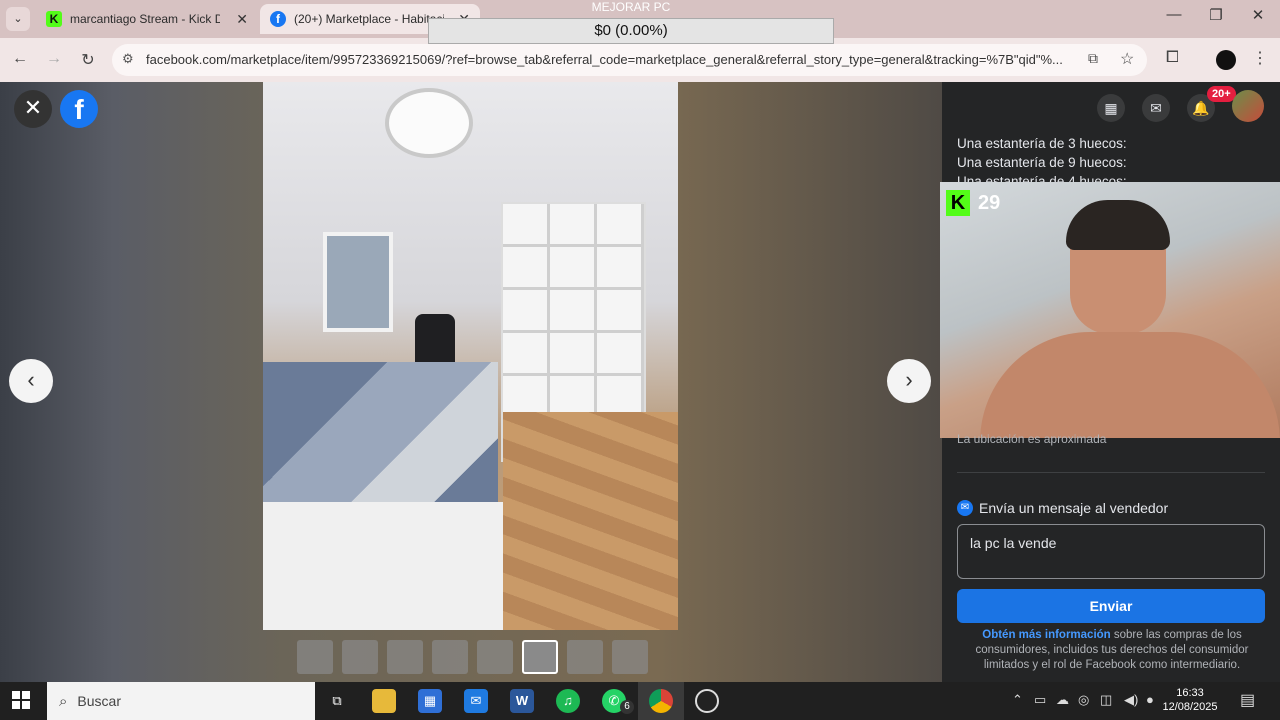 The height and width of the screenshot is (720, 1280). Describe the element at coordinates (631, 7) in the screenshot. I see `overlay-title: MEJORAR PC` at that location.